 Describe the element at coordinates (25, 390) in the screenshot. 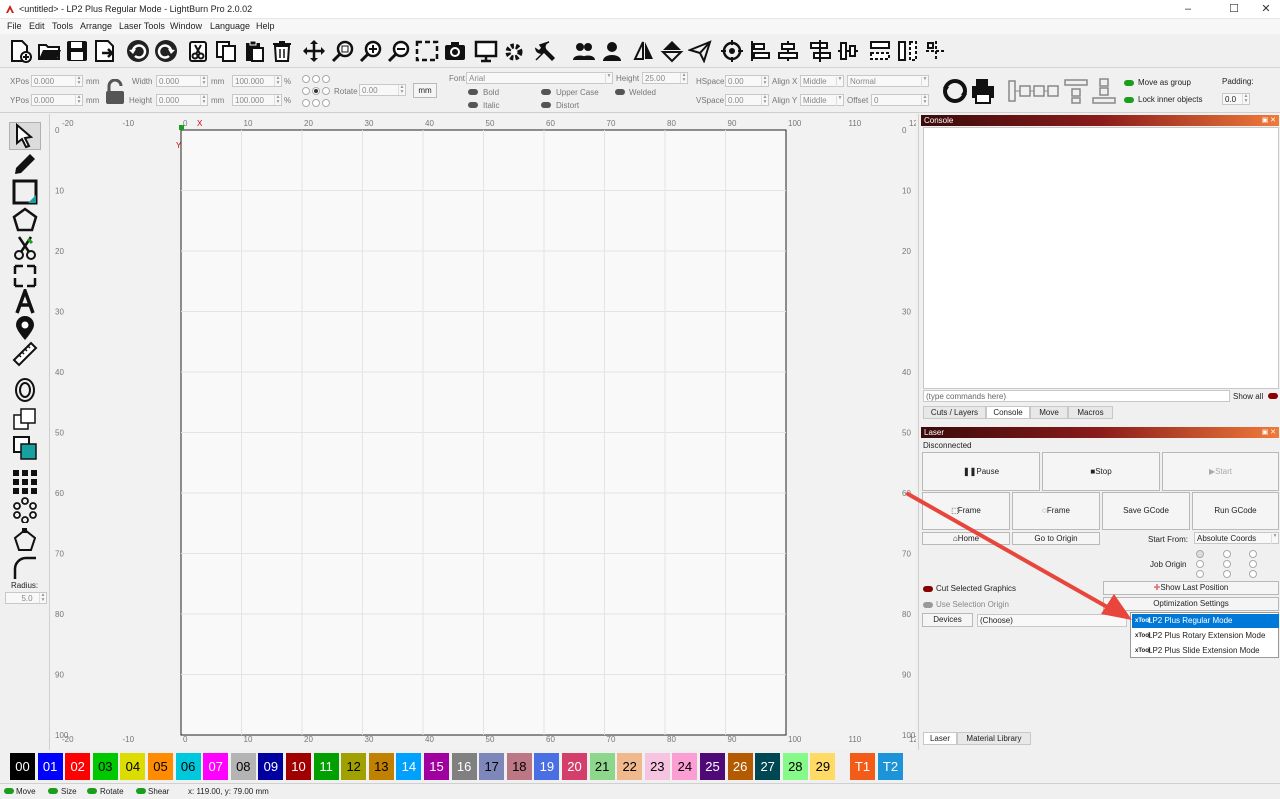

I see `offset-shapes-icon` at that location.